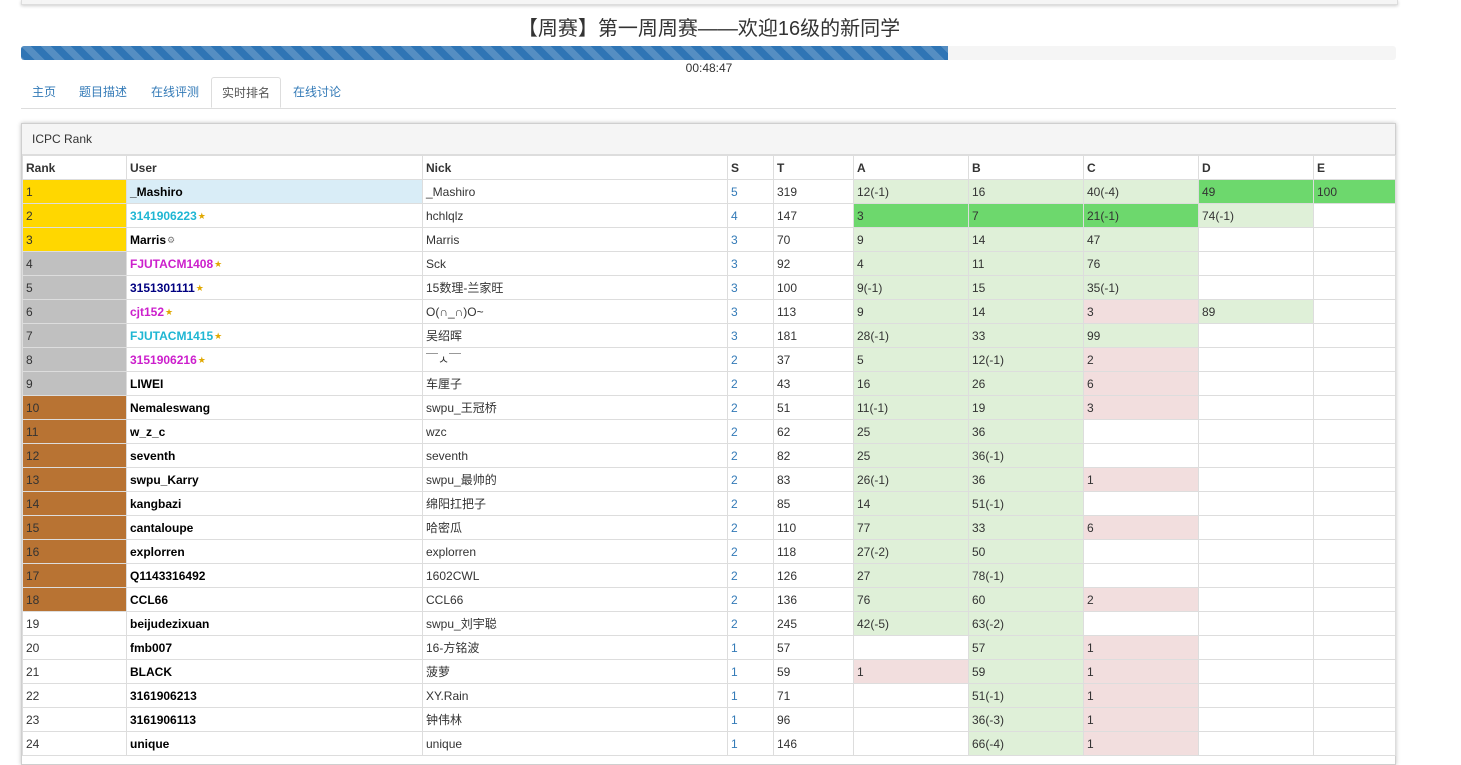 This screenshot has width=1461, height=765. I want to click on username-link: explorren, so click(157, 552).